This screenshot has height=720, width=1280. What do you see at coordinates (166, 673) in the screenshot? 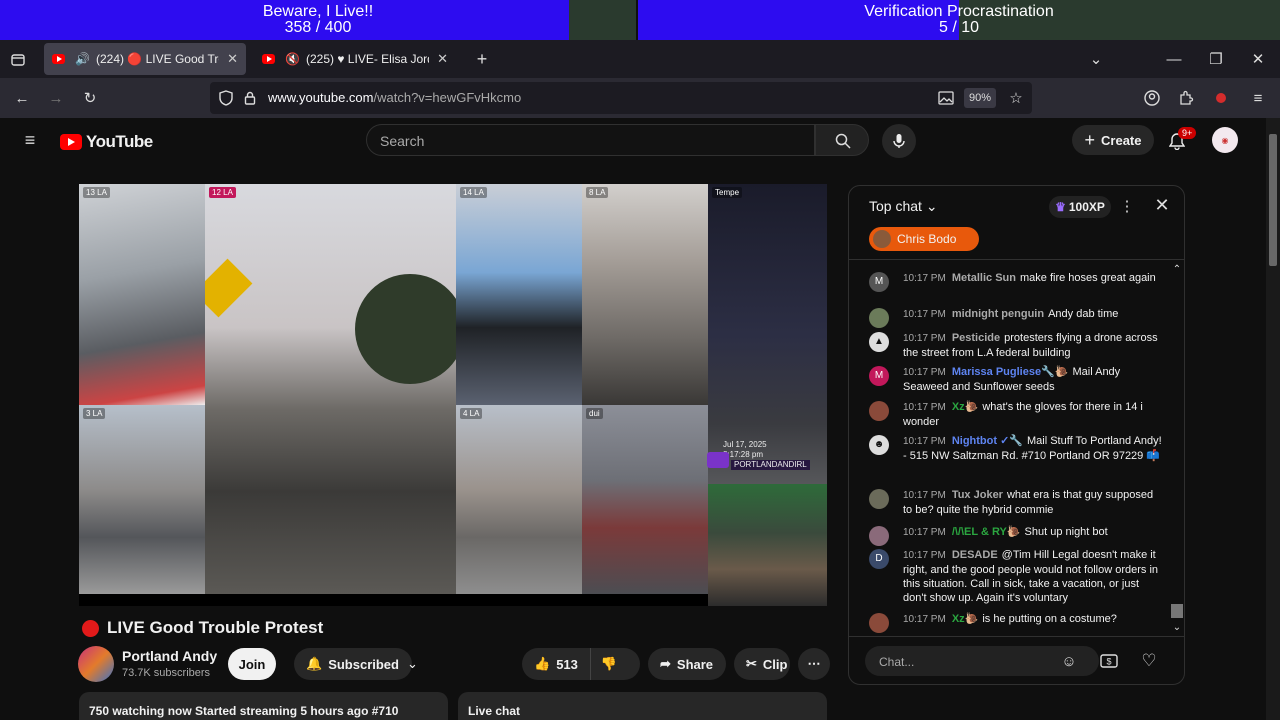
I see `subscriber-count: 73.7K subscribers` at bounding box center [166, 673].